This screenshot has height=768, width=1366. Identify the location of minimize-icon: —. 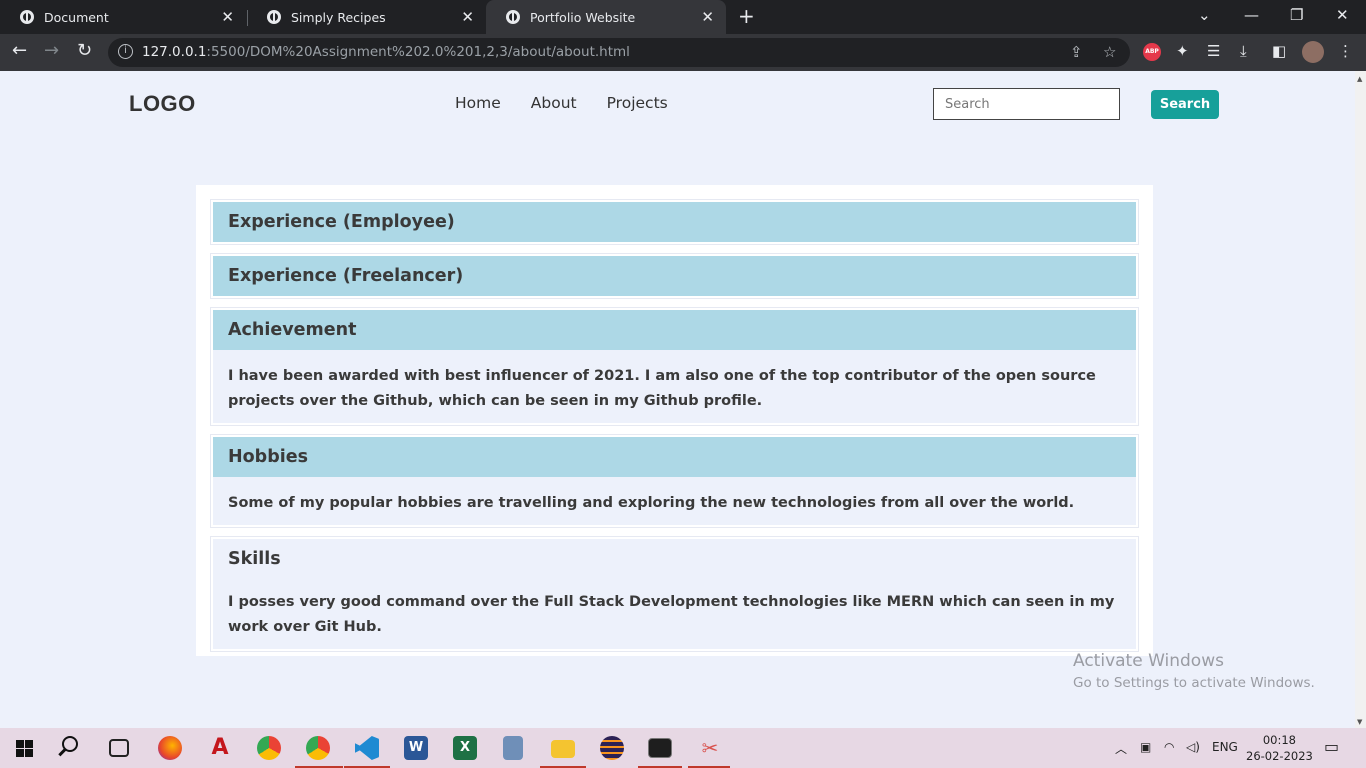
(1251, 15).